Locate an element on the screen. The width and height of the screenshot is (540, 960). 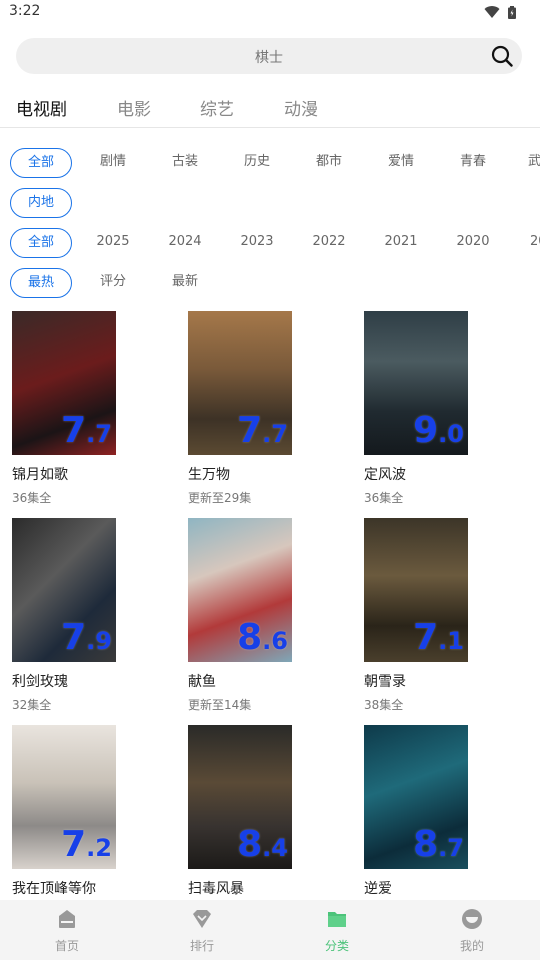
poster-card: 7.1 朝雪录 38集全 is located at coordinates (439, 615).